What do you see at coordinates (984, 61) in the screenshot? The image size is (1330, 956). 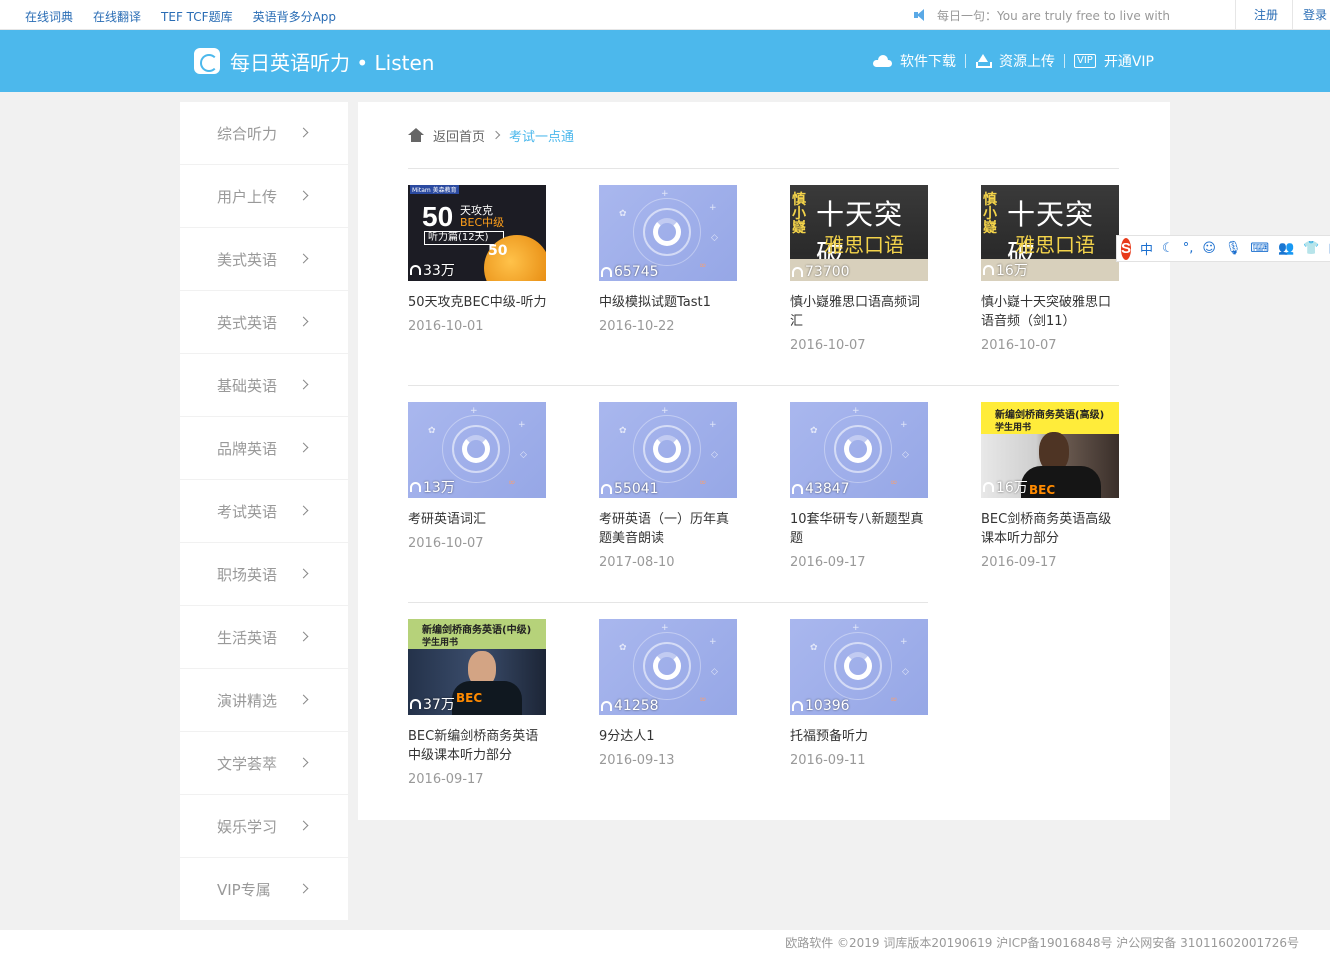 I see `upload-icon` at bounding box center [984, 61].